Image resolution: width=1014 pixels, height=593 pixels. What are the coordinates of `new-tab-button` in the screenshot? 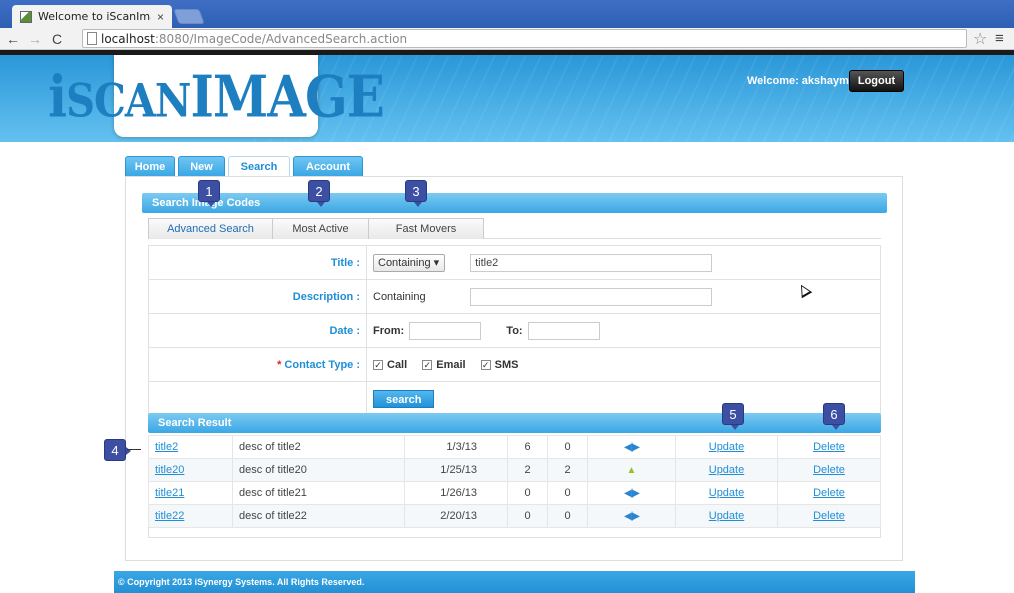 It's located at (189, 16).